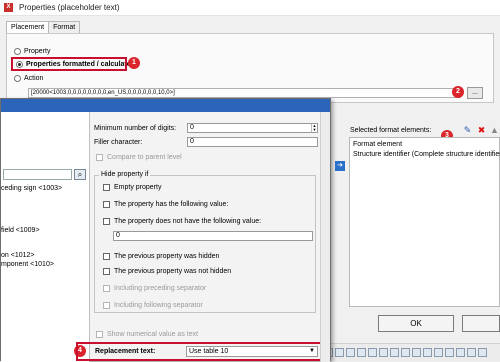 The image size is (500, 362). Describe the element at coordinates (494, 130) in the screenshot. I see `move-up-icon: ▲` at that location.